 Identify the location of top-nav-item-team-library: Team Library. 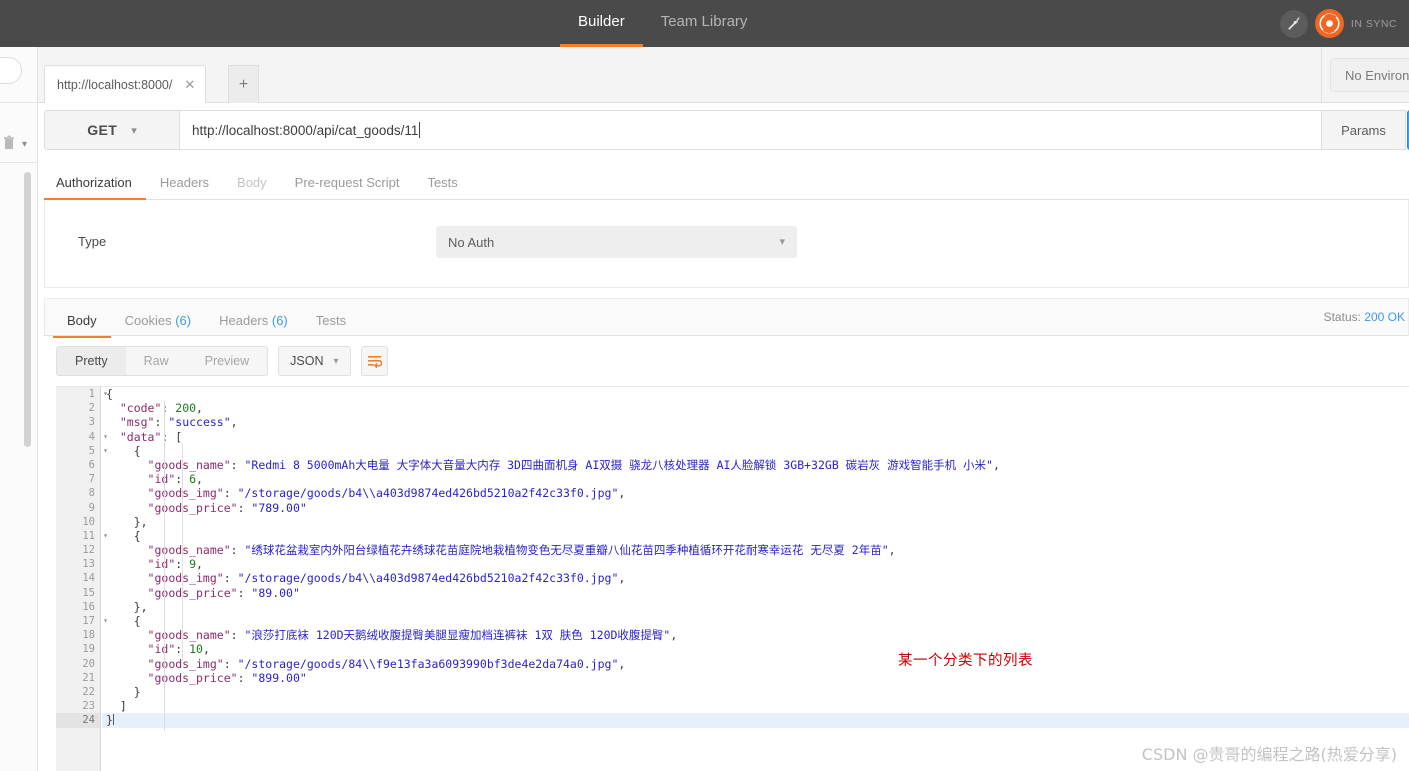
(704, 23).